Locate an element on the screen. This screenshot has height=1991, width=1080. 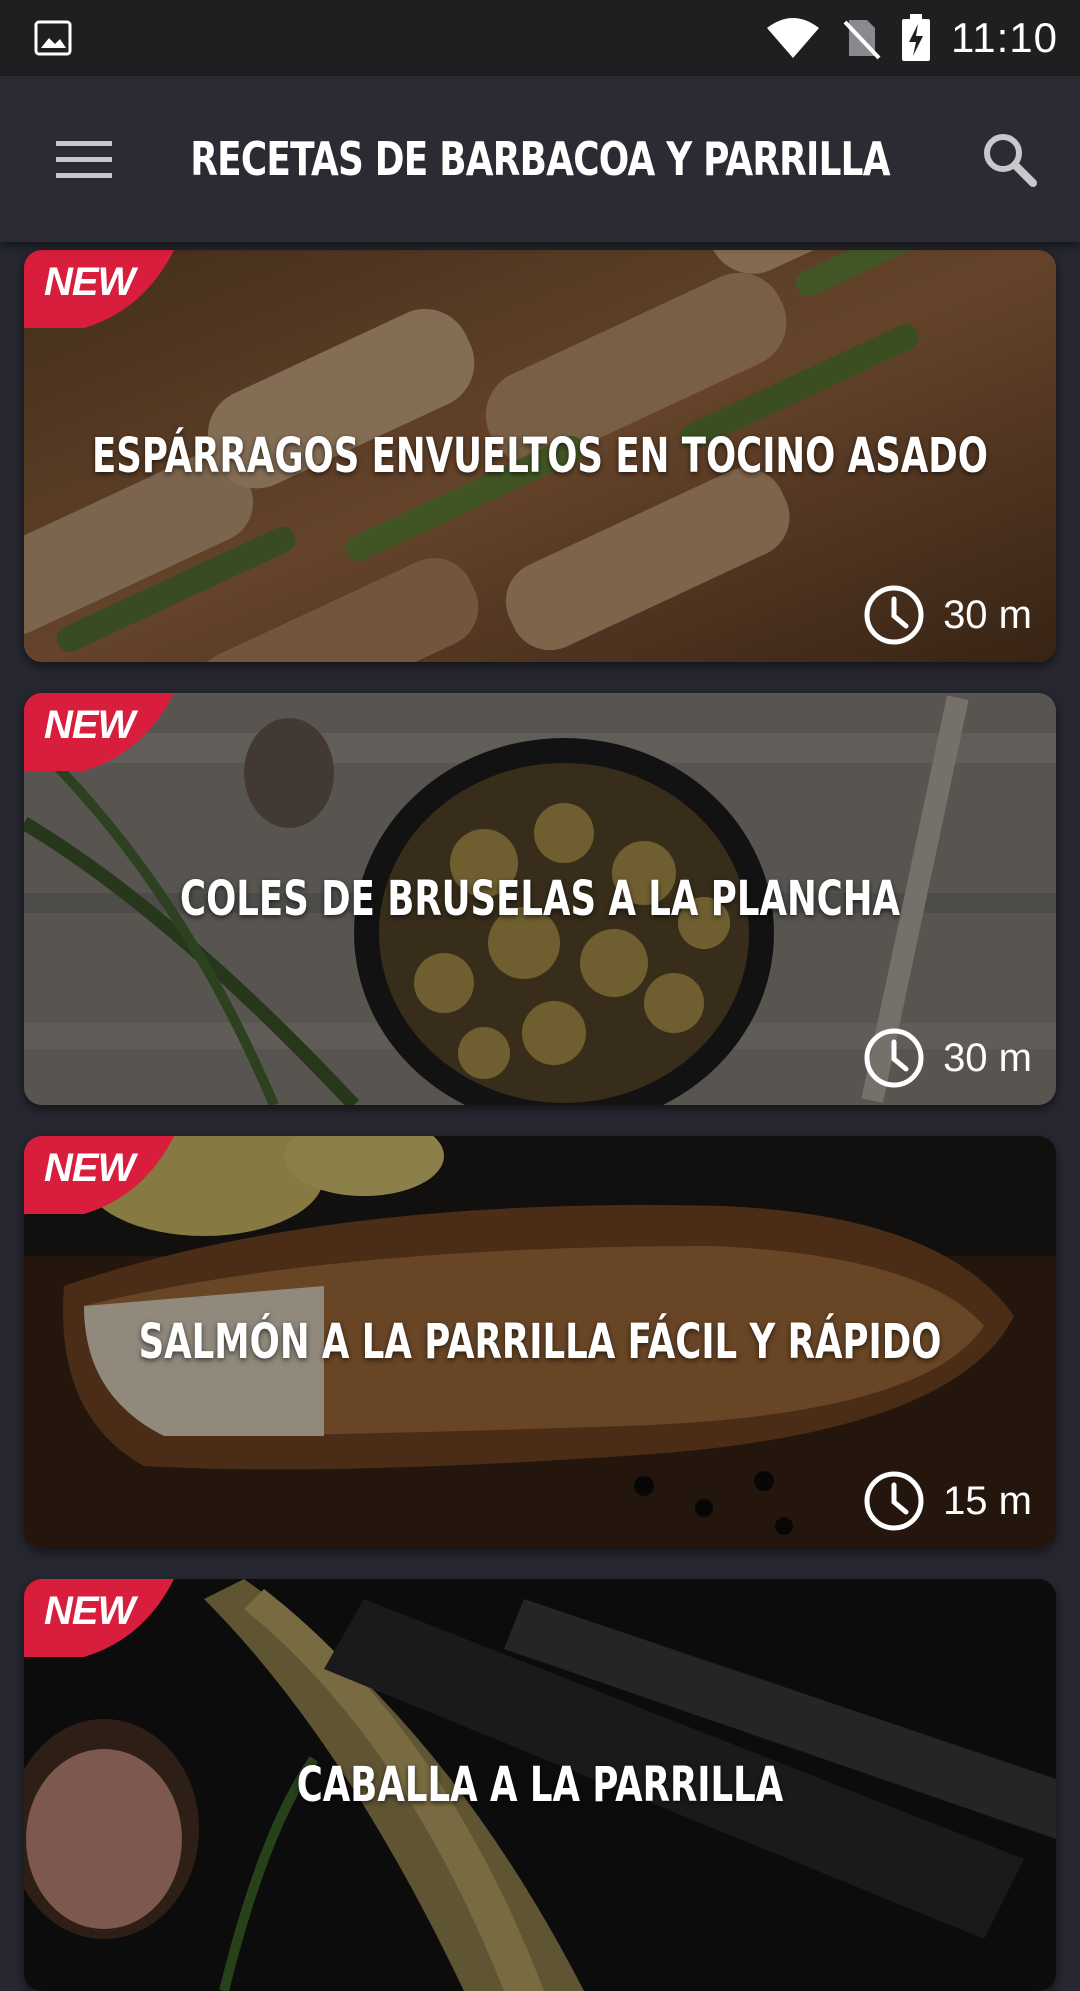
hamburger-menu-icon is located at coordinates (84, 159).